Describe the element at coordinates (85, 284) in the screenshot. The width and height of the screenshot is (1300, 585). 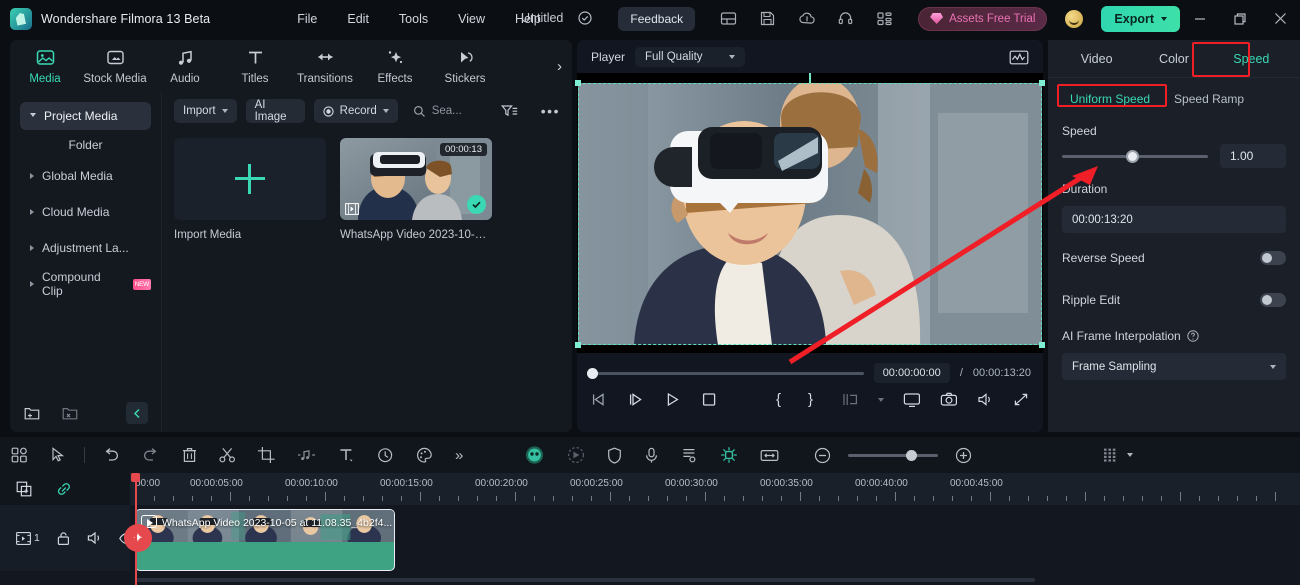
I see `folder-compound-clip: Compound Clip NEW` at that location.